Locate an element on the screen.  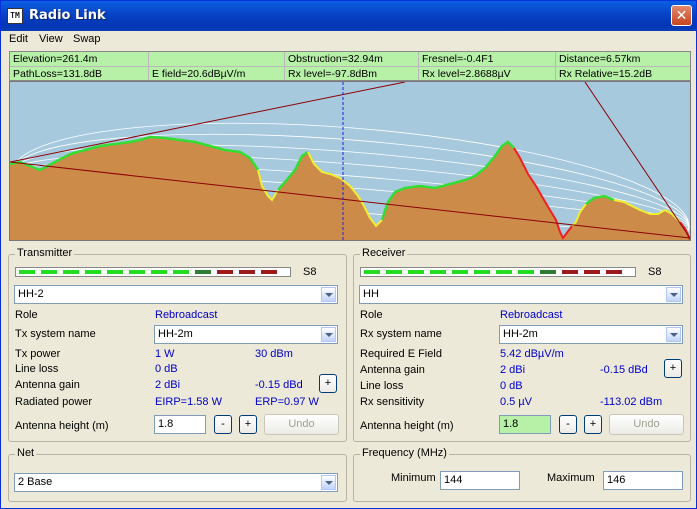
net-value: 2 Base is located at coordinates (35, 482).